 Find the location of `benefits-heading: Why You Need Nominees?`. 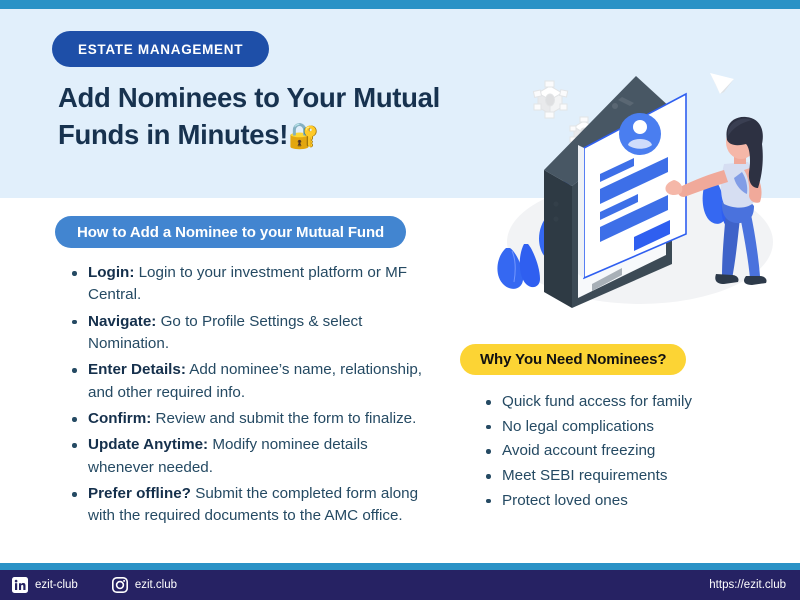

benefits-heading: Why You Need Nominees? is located at coordinates (573, 359).